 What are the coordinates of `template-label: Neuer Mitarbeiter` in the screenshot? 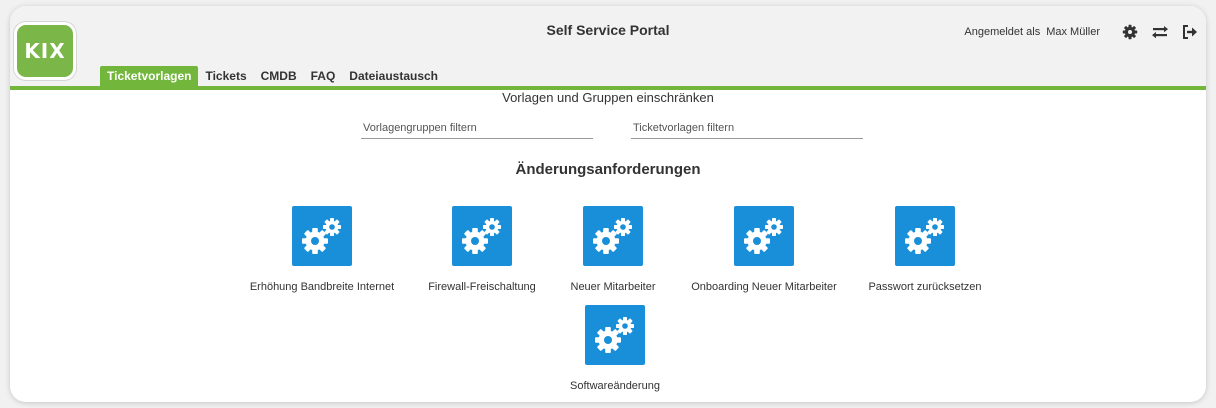 It's located at (613, 287).